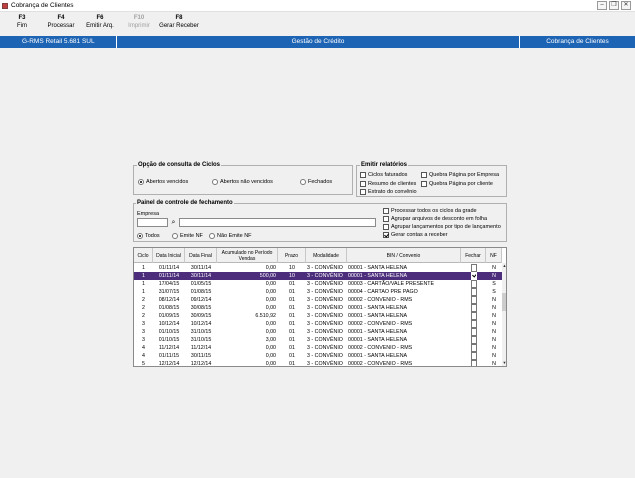 This screenshot has height=478, width=635. What do you see at coordinates (292, 255) in the screenshot?
I see `col-prazo: Prazo` at bounding box center [292, 255].